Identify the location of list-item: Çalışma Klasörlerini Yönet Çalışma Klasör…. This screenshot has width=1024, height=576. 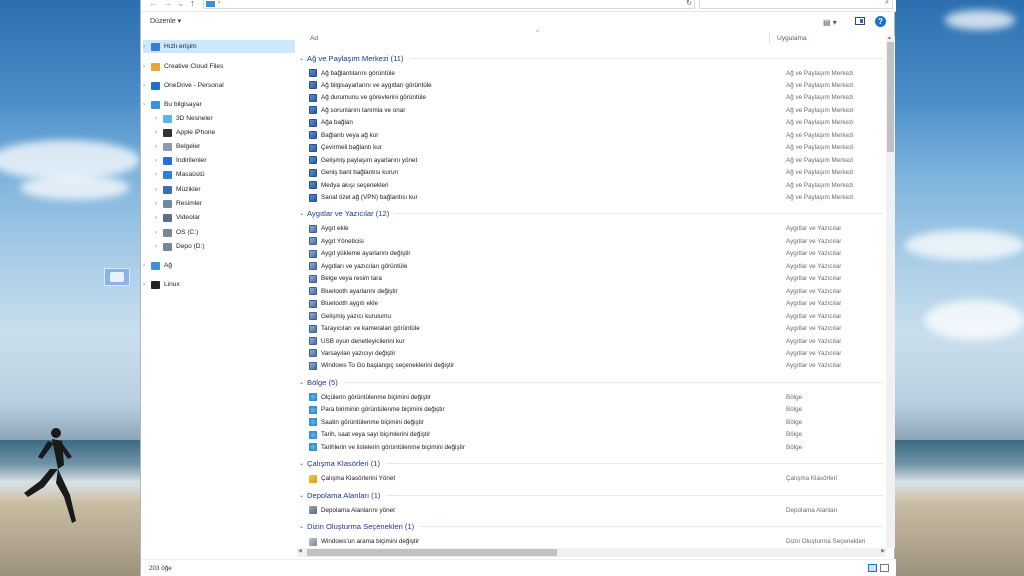
(595, 479).